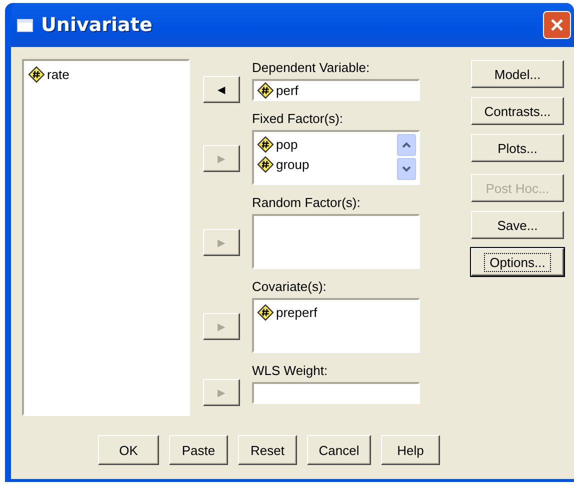 This screenshot has width=574, height=485. I want to click on chevron-down-icon, so click(406, 169).